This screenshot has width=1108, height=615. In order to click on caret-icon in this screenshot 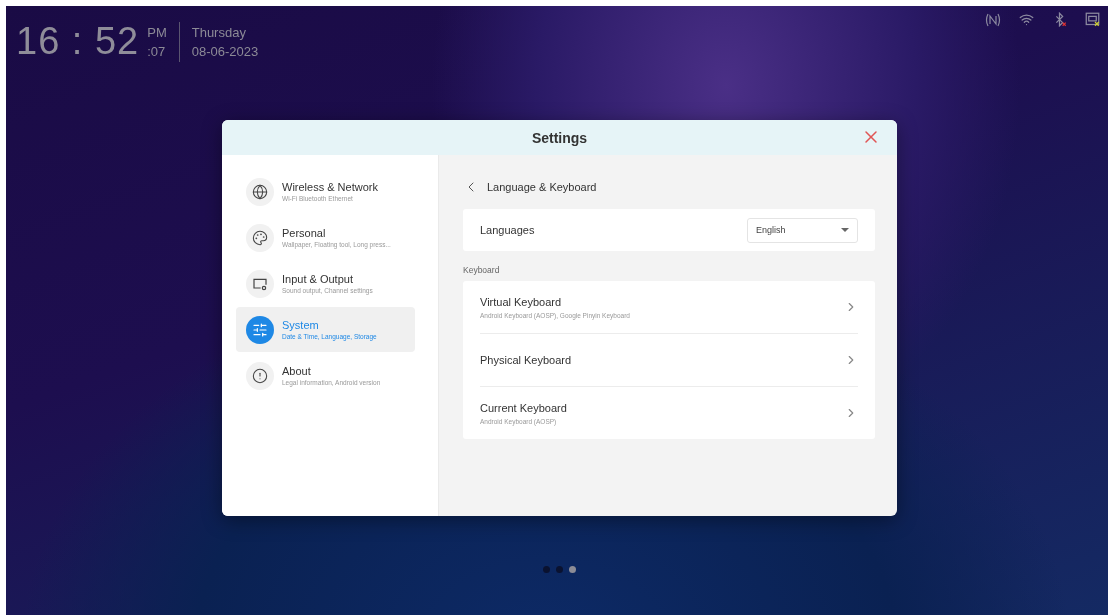, I will do `click(845, 230)`.